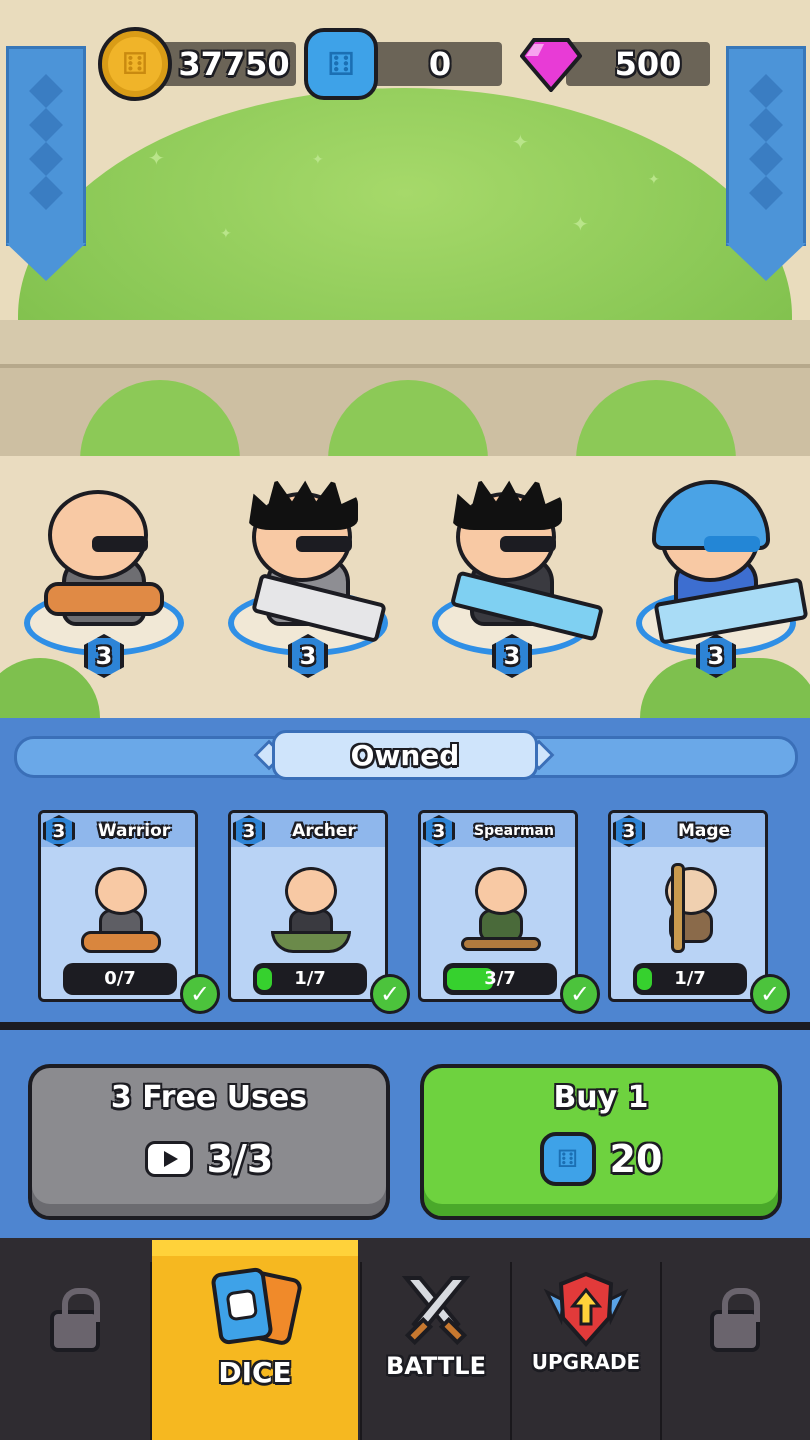 The image size is (810, 1440). Describe the element at coordinates (104, 580) in the screenshot. I see `hero-warrior: 3` at that location.